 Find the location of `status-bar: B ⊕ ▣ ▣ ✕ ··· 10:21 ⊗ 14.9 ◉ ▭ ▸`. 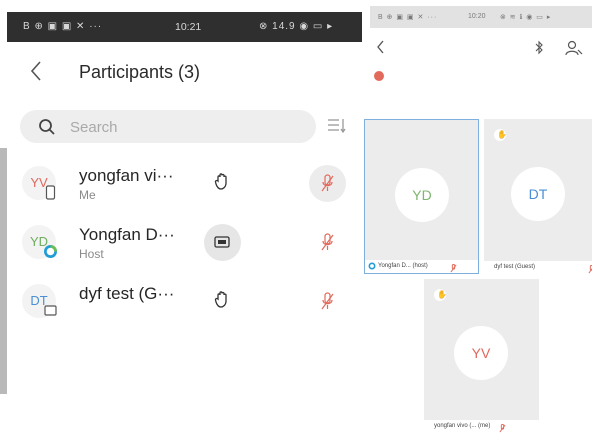

status-bar: B ⊕ ▣ ▣ ✕ ··· 10:21 ⊗ 14.9 ◉ ▭ ▸ is located at coordinates (184, 27).